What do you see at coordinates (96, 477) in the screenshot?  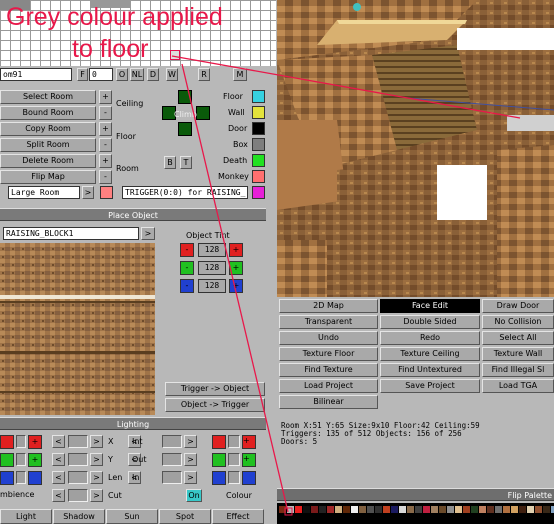 I see `axis-right-3: >` at bounding box center [96, 477].